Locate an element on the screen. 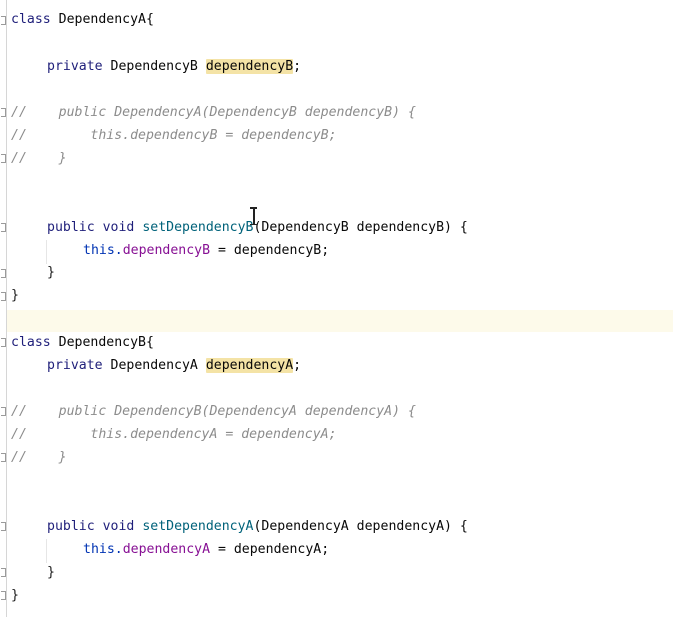 This screenshot has height=617, width=673. method-params: (DependencyB dependencyB) { is located at coordinates (360, 227).